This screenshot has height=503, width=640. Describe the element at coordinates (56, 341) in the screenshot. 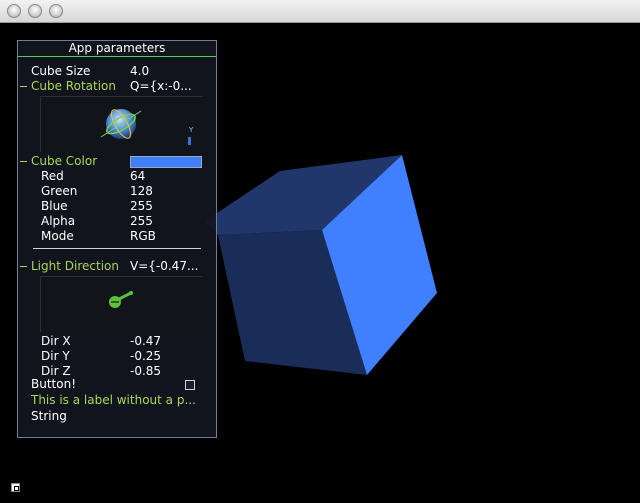

I see `dir-x-label: Dir X` at that location.